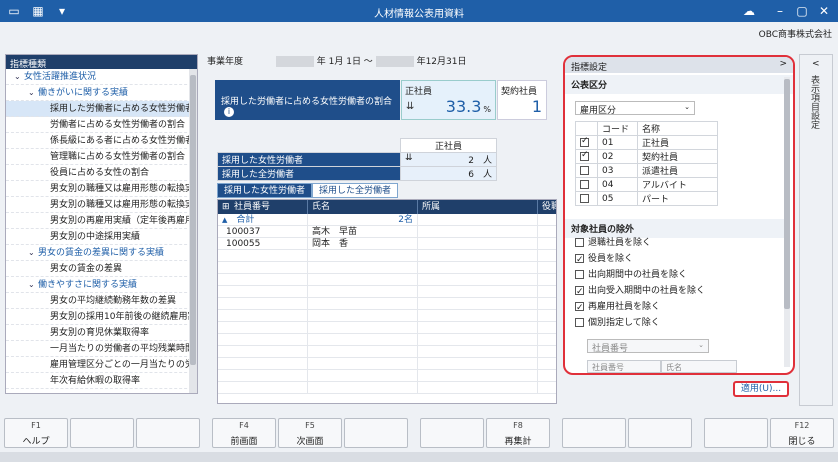 Image resolution: width=838 pixels, height=462 pixels. Describe the element at coordinates (646, 184) in the screenshot. I see `code-row: 04 アルバイト` at that location.